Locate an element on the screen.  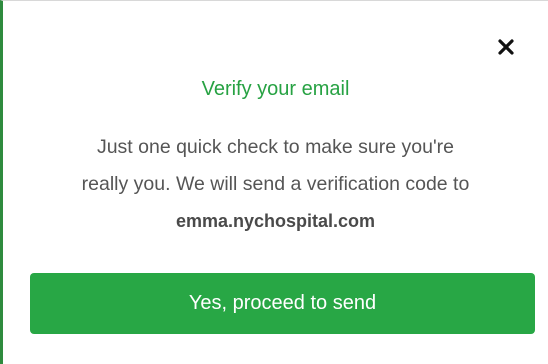
dialog-title: Verify your email is located at coordinates (275, 89).